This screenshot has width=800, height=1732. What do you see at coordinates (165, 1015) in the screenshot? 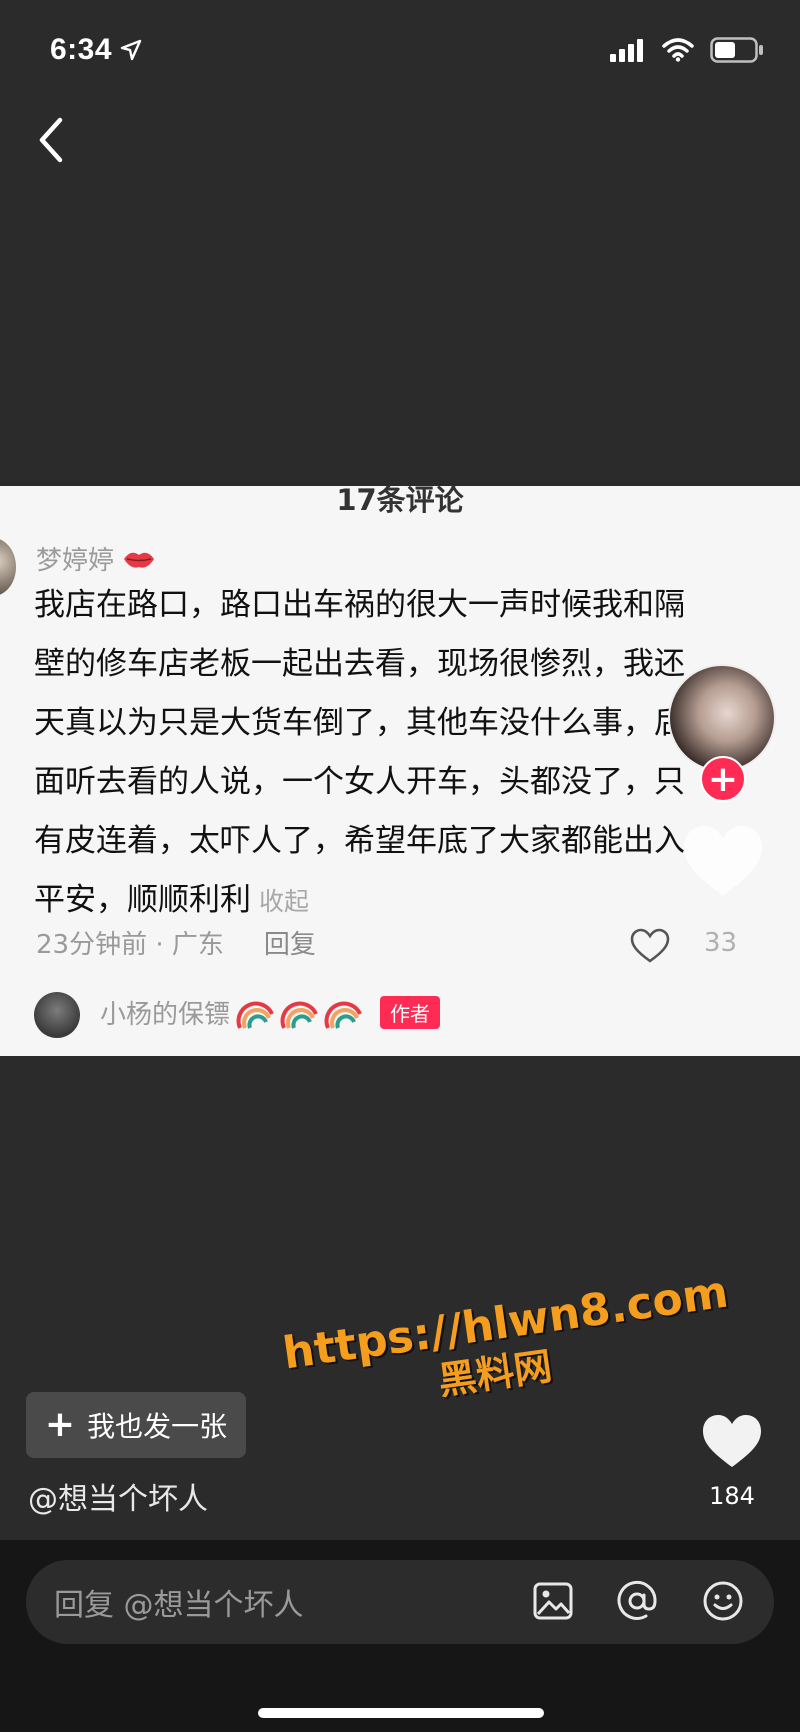
I see `sub-comment-username: 小杨的保镖` at bounding box center [165, 1015].